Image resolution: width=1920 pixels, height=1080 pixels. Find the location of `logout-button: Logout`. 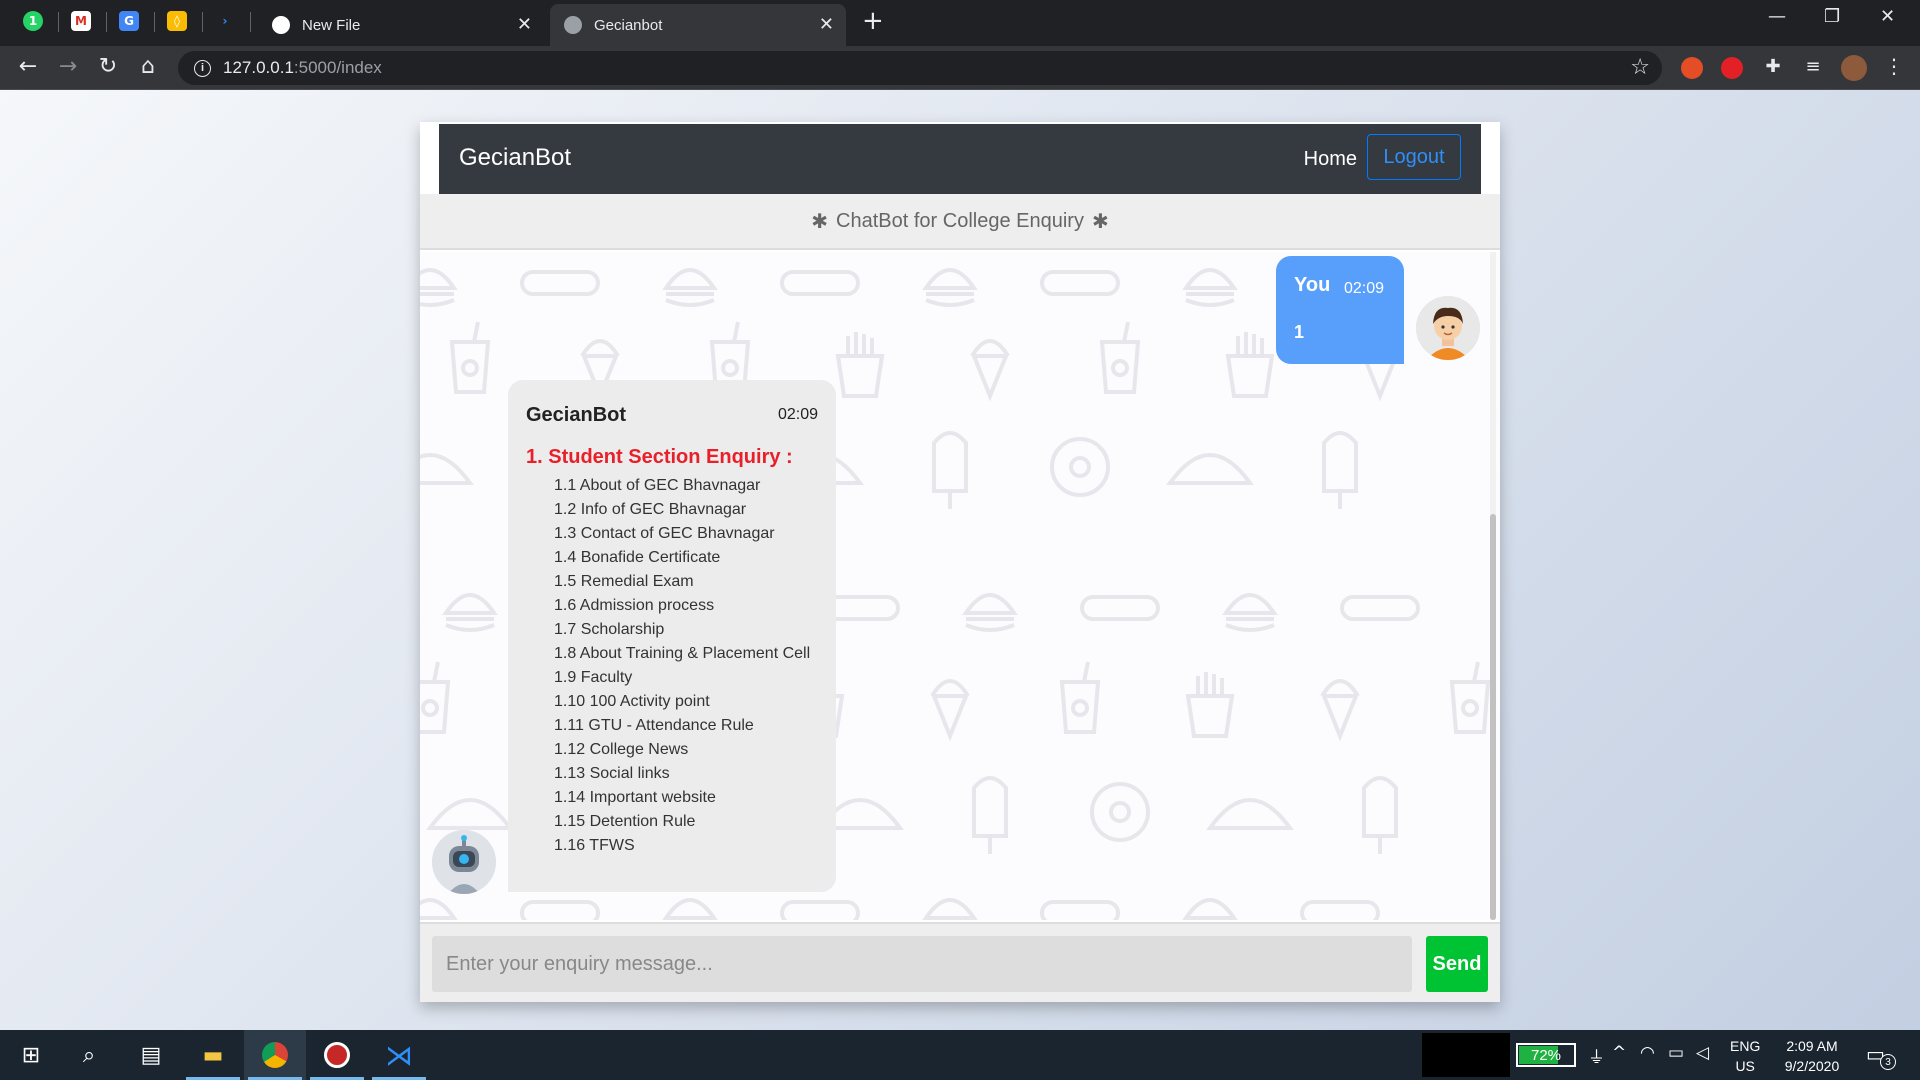

logout-button: Logout is located at coordinates (1414, 157).